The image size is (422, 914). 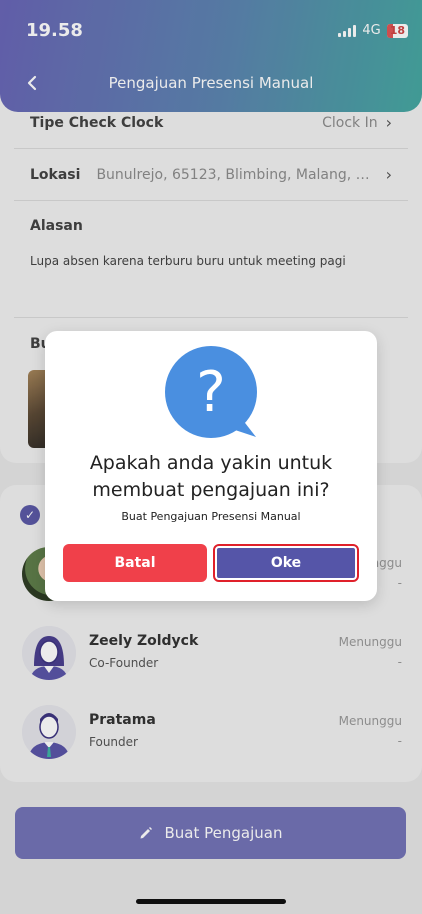 What do you see at coordinates (211, 516) in the screenshot?
I see `dialog-subtitle: Buat Pengajuan Presensi Manual` at bounding box center [211, 516].